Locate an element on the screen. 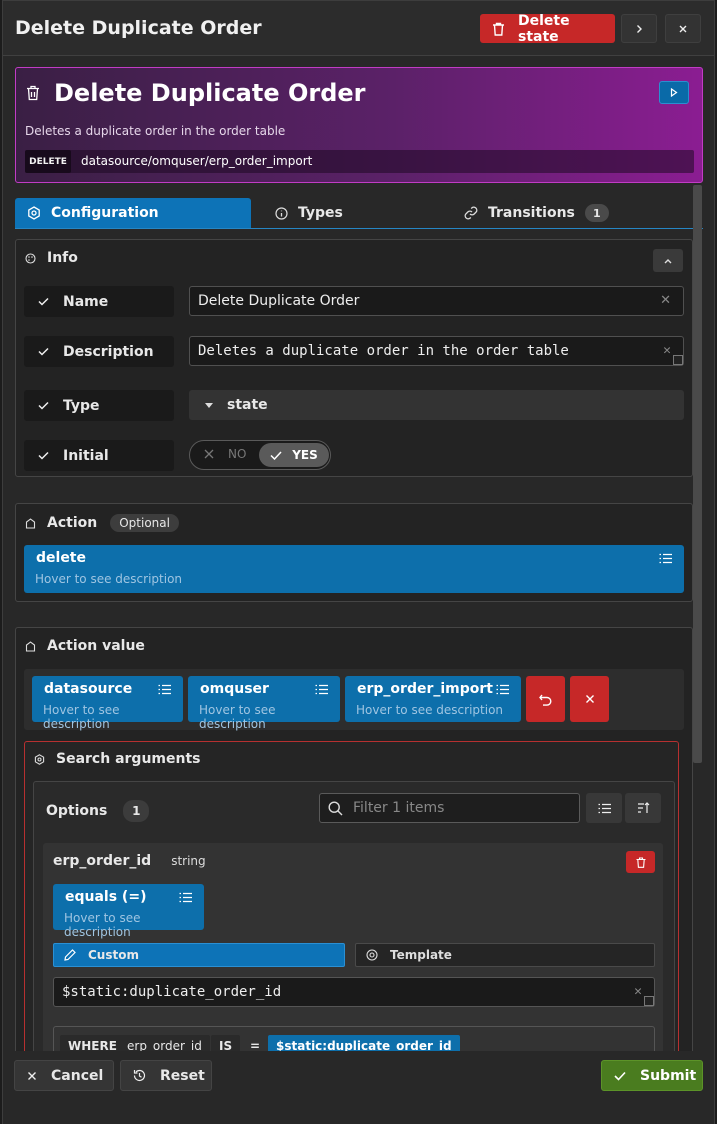 This screenshot has width=717, height=1124. sort-button is located at coordinates (643, 808).